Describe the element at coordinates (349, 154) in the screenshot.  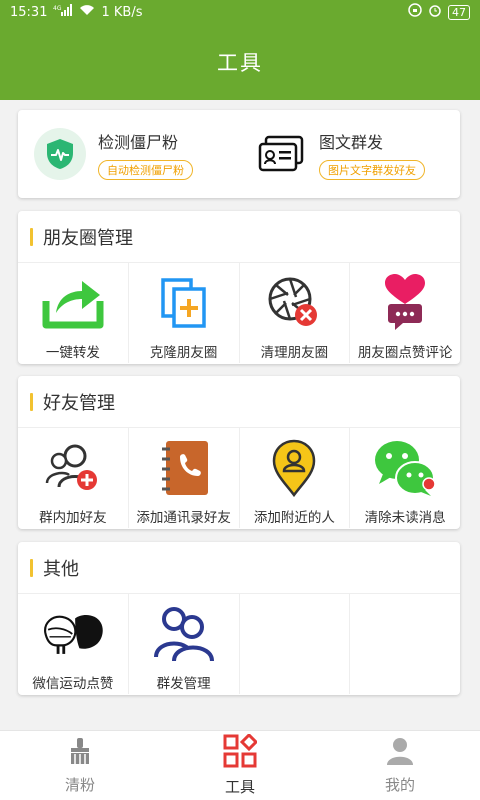
I see `image-text-broadcast-button: 图文群发 图片文字群发好友` at that location.